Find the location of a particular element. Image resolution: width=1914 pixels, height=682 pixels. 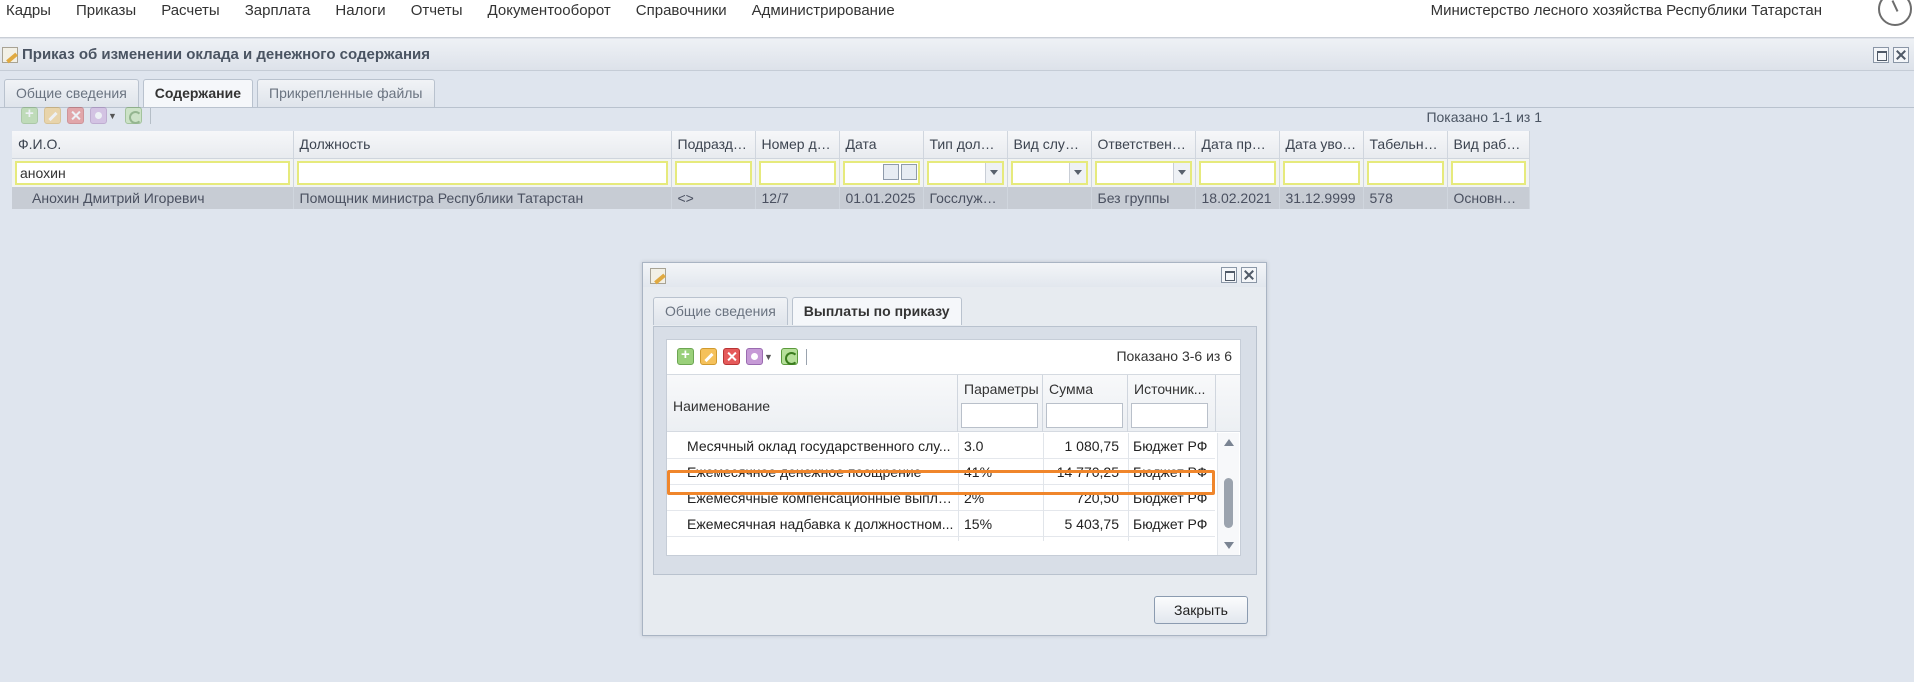

position-type-filter-select is located at coordinates (965, 172).